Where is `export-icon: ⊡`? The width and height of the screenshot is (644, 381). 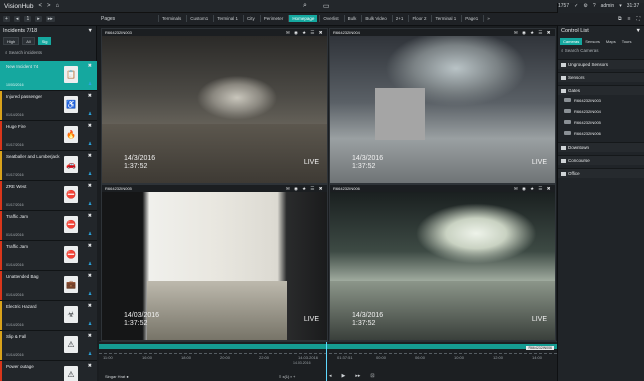 export-icon: ⊡ is located at coordinates (372, 376).